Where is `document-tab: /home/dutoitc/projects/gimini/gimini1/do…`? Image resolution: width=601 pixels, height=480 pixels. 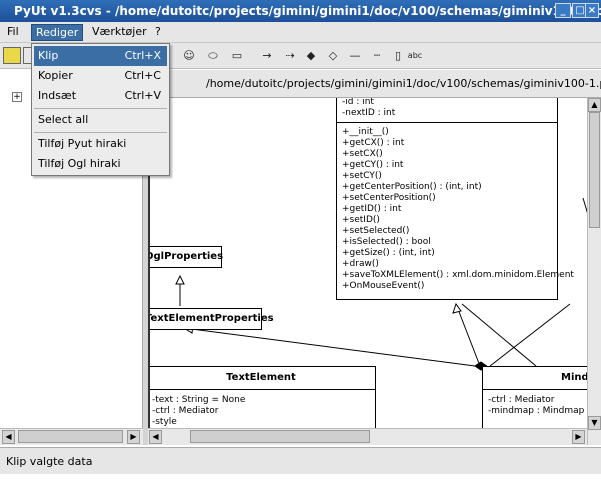 document-tab: /home/dutoitc/projects/gimini/gimini1/do… is located at coordinates (374, 84).